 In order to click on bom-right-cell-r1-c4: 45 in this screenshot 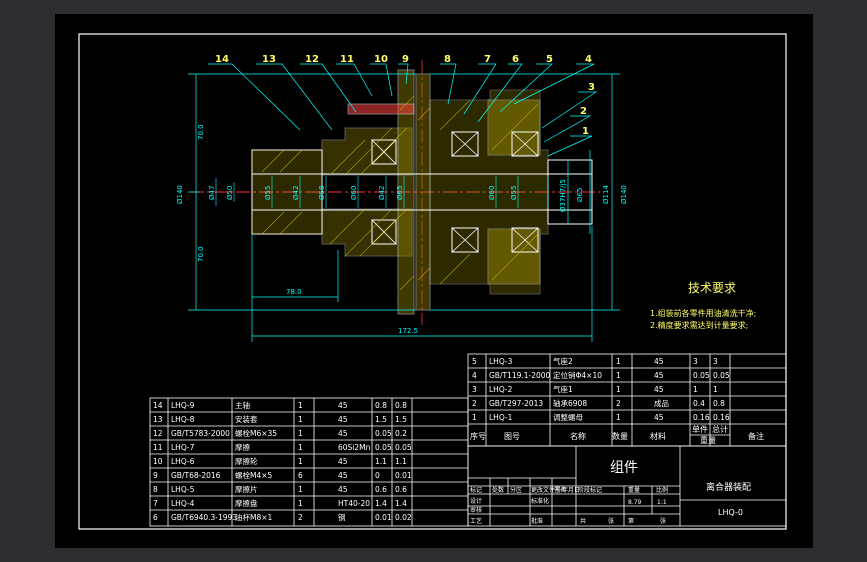, I will do `click(659, 375)`.